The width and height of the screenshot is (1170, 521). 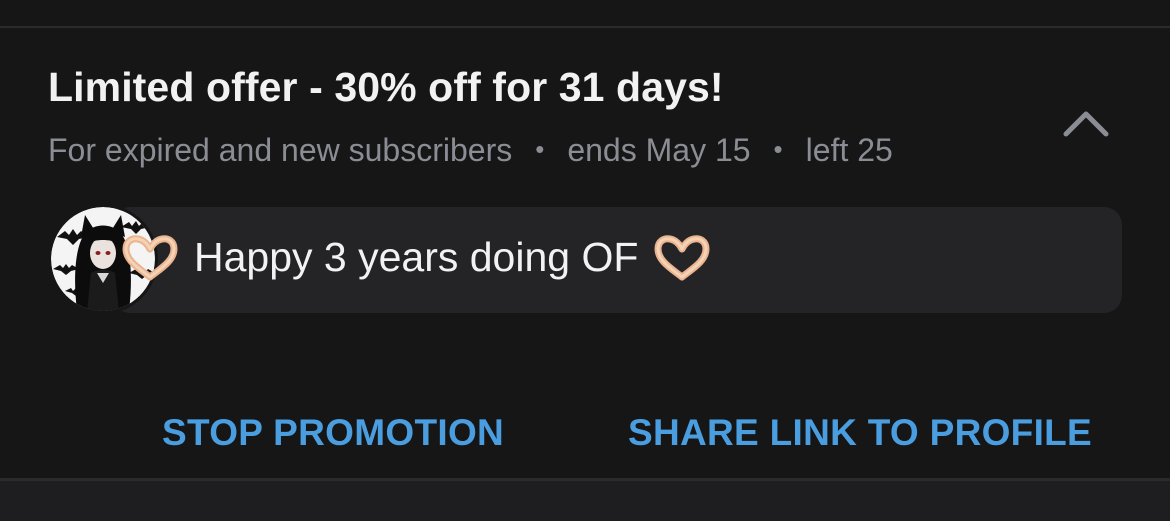 What do you see at coordinates (659, 150) in the screenshot?
I see `promotion-end-date: ends May 15` at bounding box center [659, 150].